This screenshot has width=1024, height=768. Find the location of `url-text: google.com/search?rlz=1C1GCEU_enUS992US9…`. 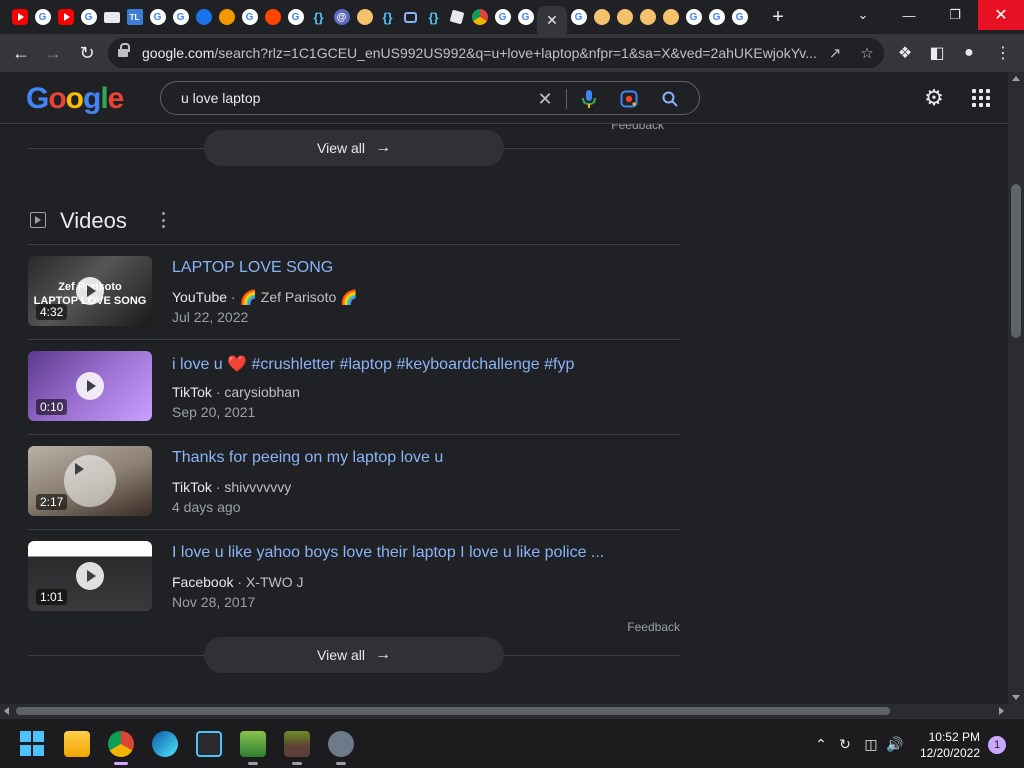

url-text: google.com/search?rlz=1C1GCEU_enUS992US9… is located at coordinates (482, 53).